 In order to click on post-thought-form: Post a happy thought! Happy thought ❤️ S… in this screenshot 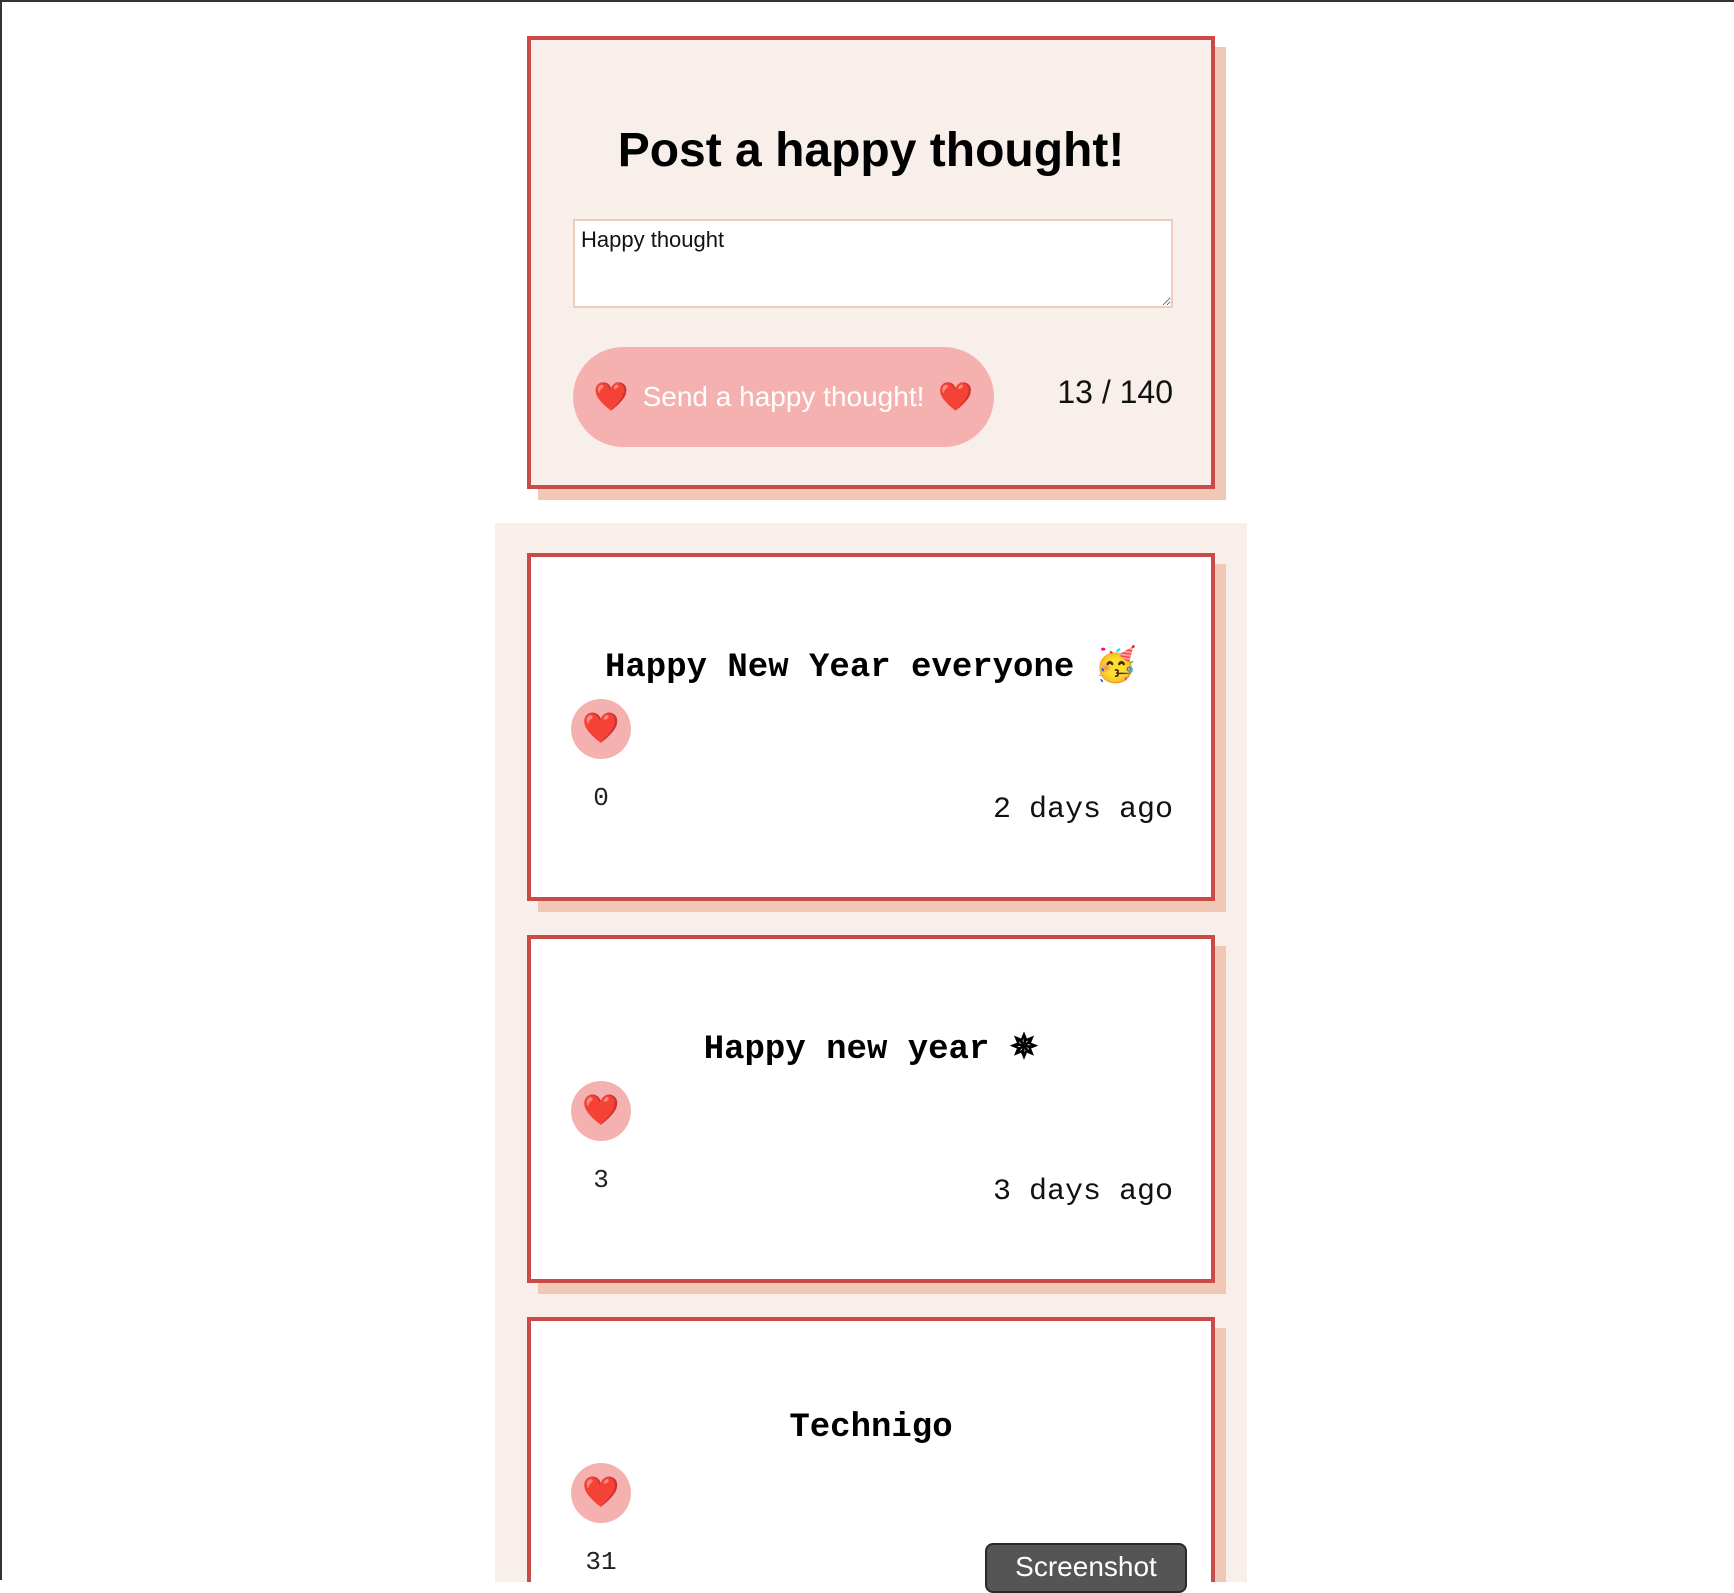, I will do `click(871, 262)`.